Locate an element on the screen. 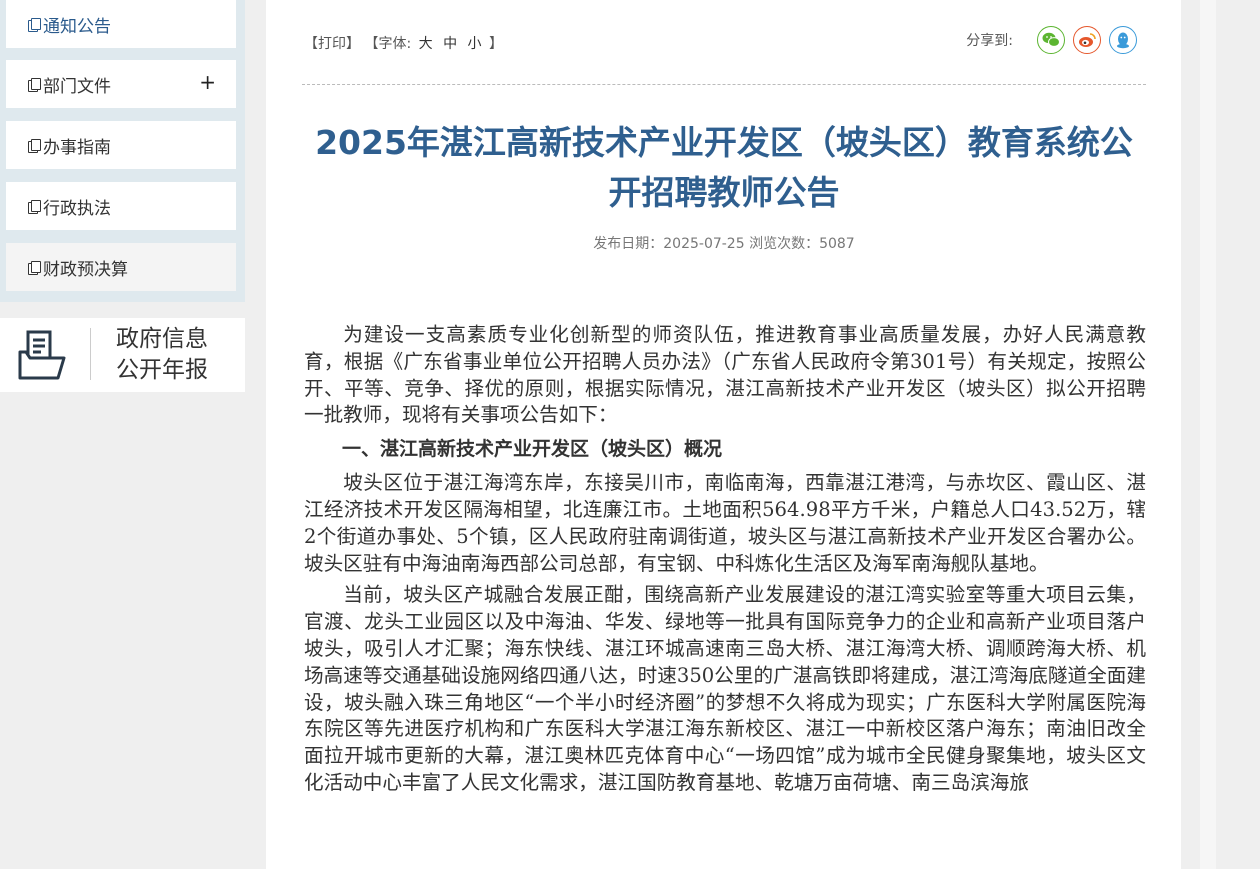  sidebar-item-label: 财政预决算 is located at coordinates (85, 269).